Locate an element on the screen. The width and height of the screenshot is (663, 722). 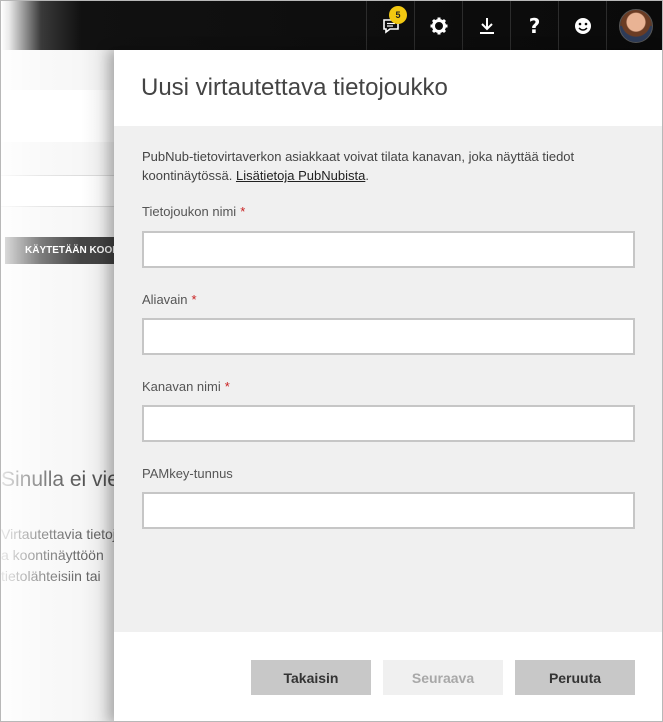
cancel-button: Peruuta is located at coordinates (575, 677).